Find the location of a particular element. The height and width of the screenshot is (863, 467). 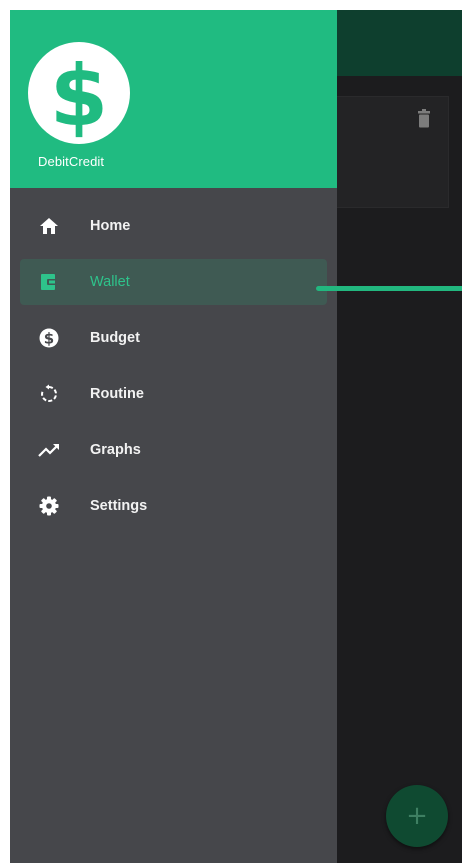

menu-item-wallet: Wallet is located at coordinates (173, 282).